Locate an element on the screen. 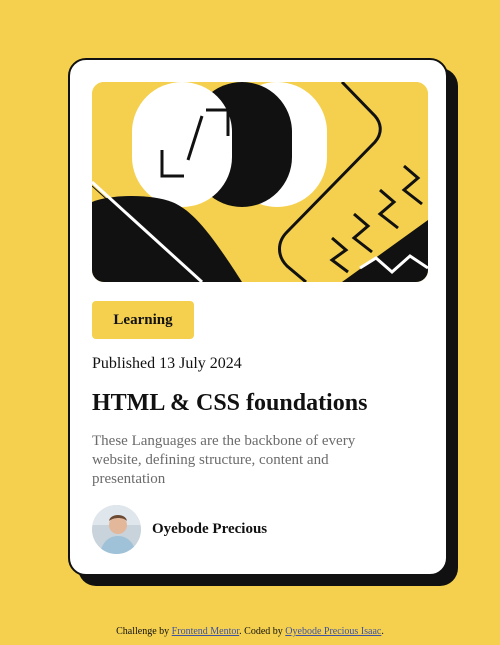  author-name: Oyebode Precious is located at coordinates (210, 528).